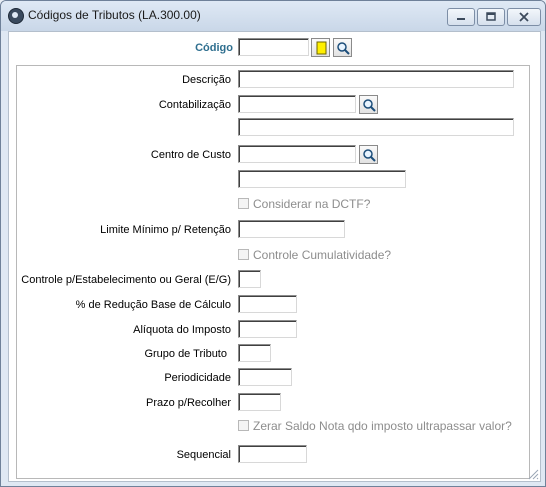 The height and width of the screenshot is (487, 546). I want to click on maximize-button, so click(491, 17).